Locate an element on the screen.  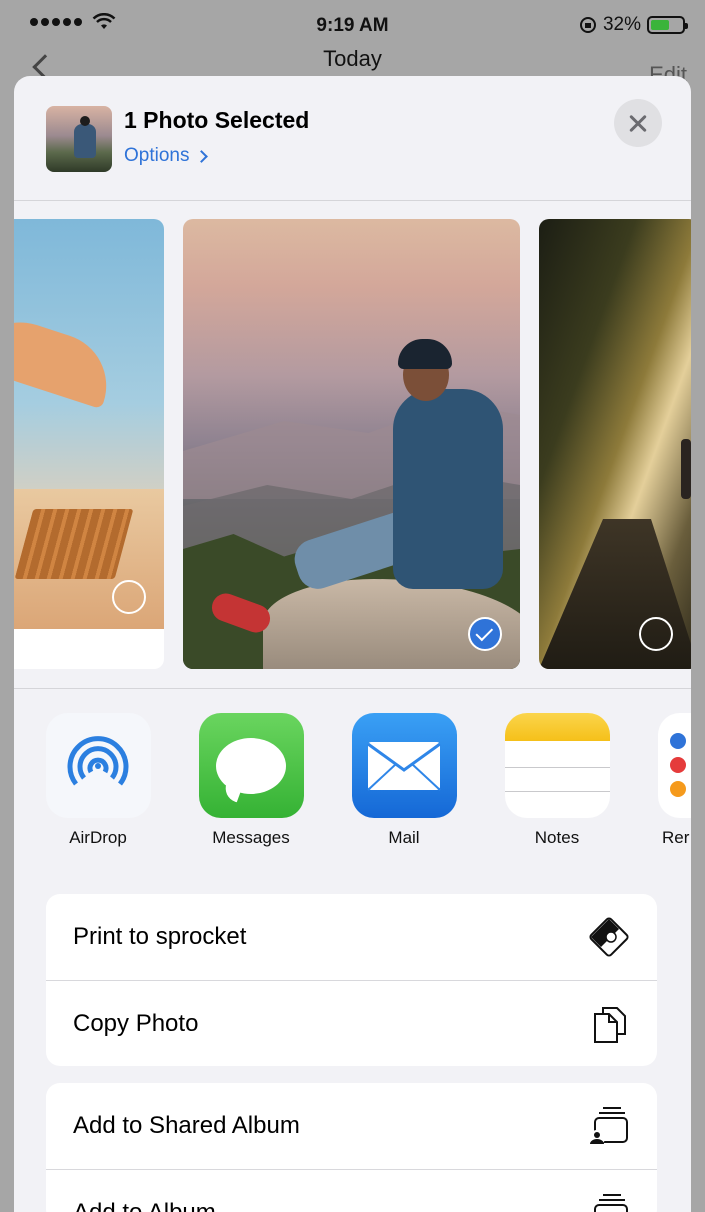
photo-forest-path is located at coordinates (615, 444).